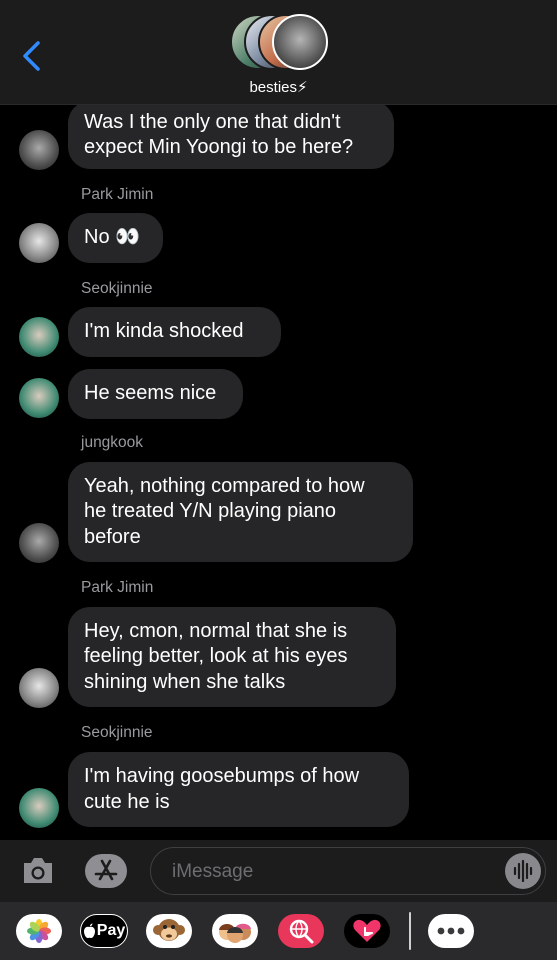 The image size is (557, 960). I want to click on back-button, so click(33, 56).